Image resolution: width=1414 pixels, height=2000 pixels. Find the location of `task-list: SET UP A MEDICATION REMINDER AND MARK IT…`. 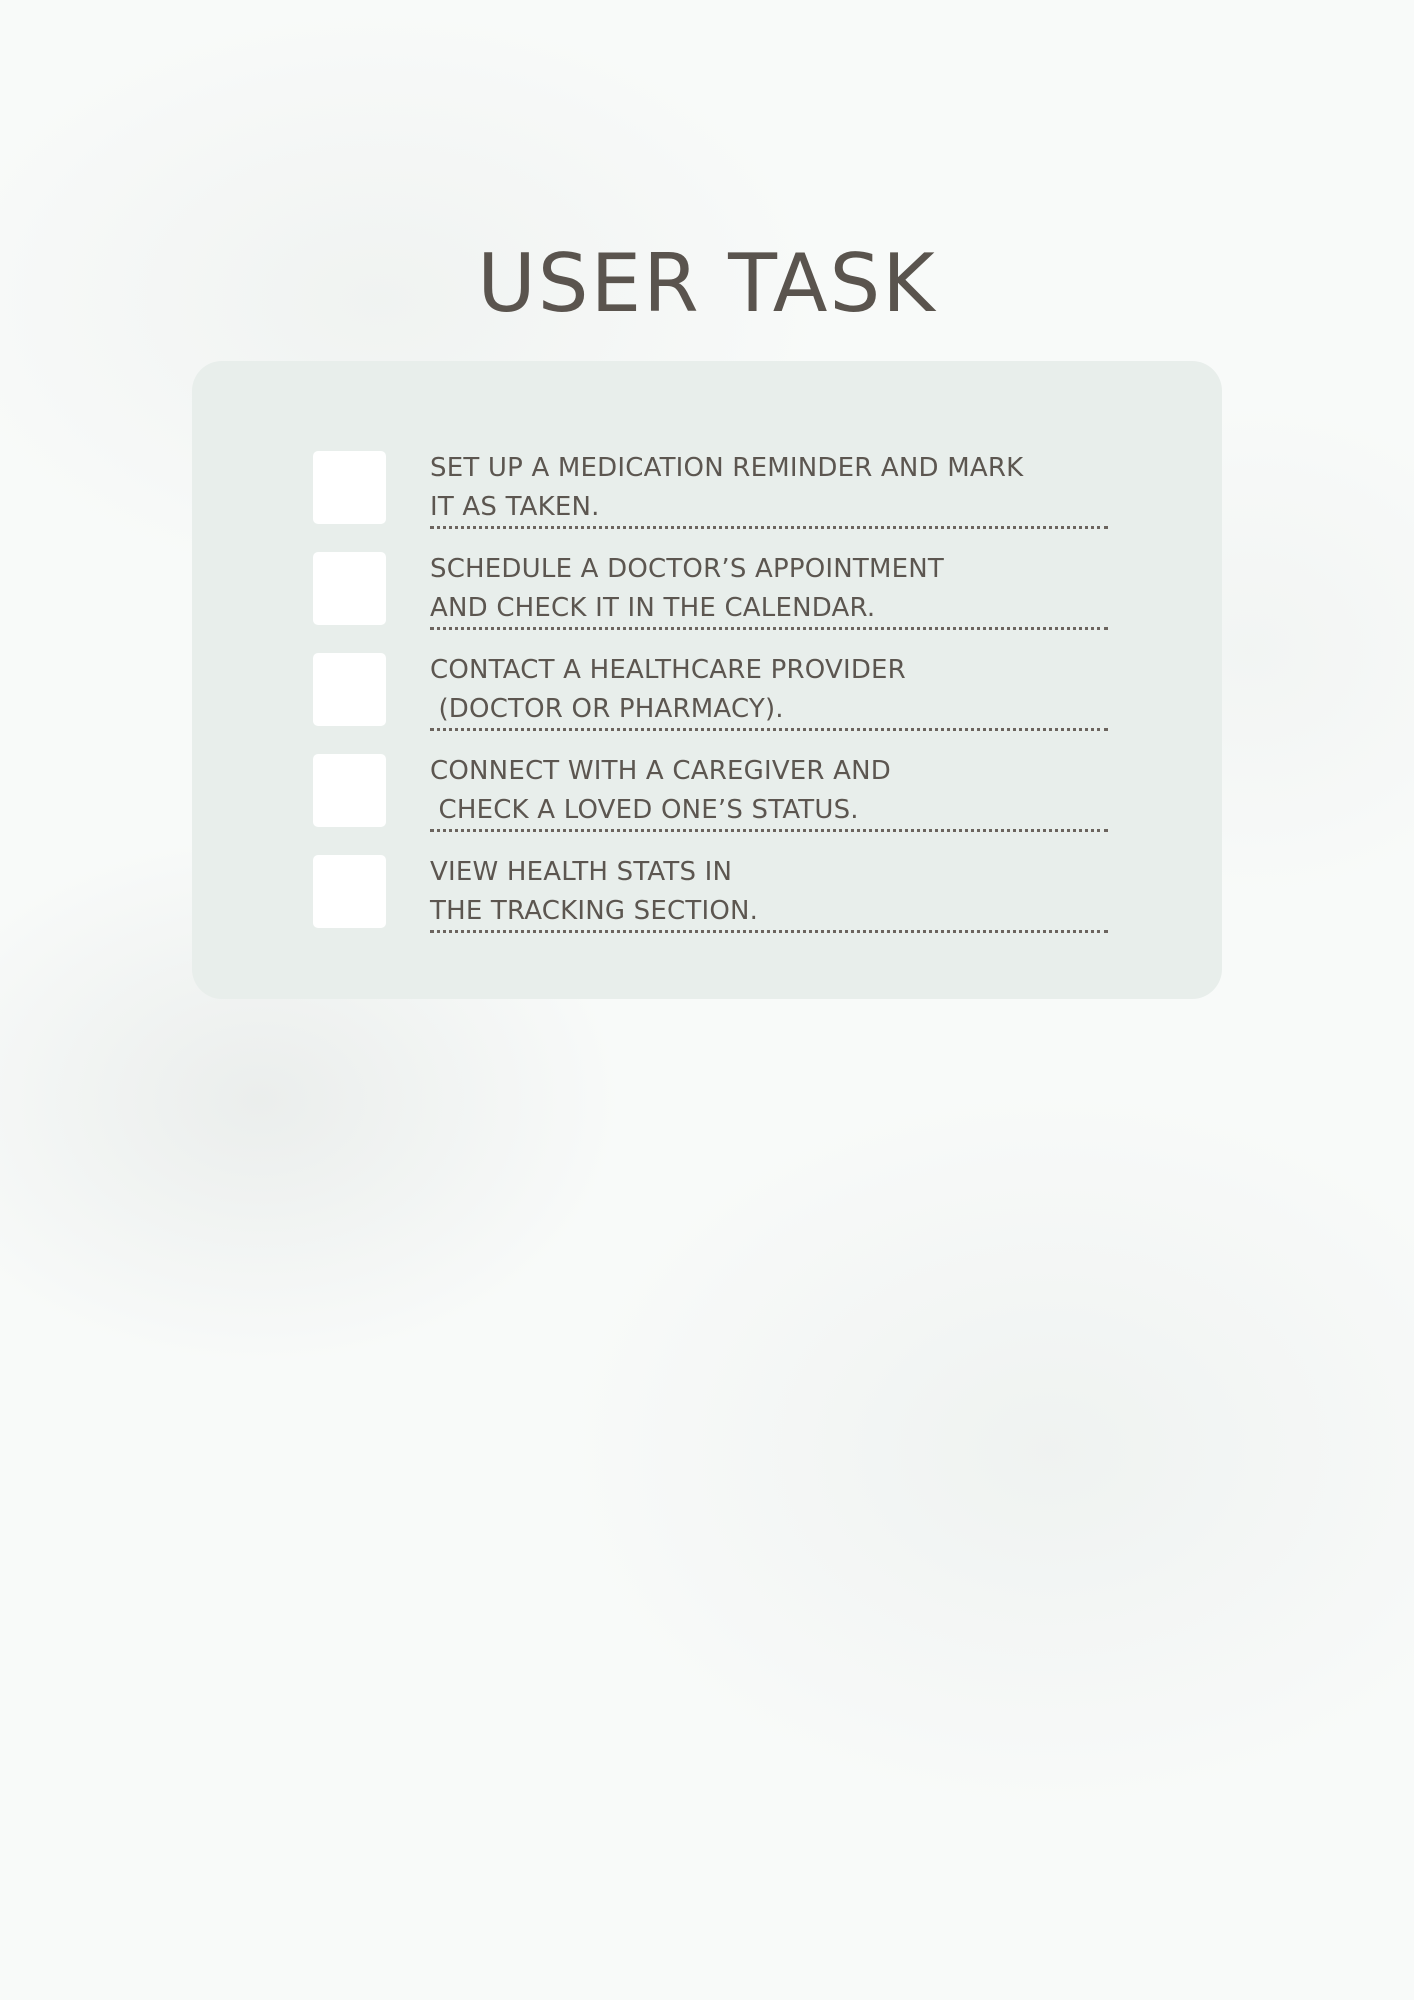

task-list: SET UP A MEDICATION REMINDER AND MARK IT… is located at coordinates (710, 703).